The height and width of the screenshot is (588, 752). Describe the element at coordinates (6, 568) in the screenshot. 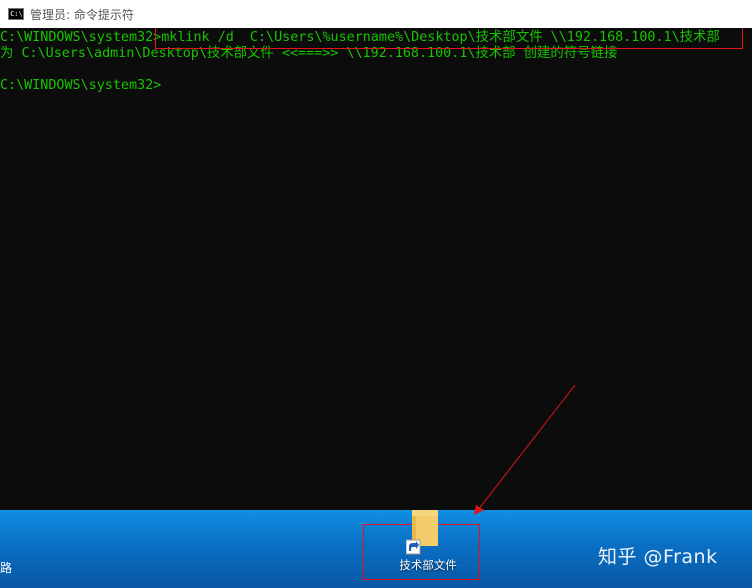

I see `edge-label: 路` at that location.